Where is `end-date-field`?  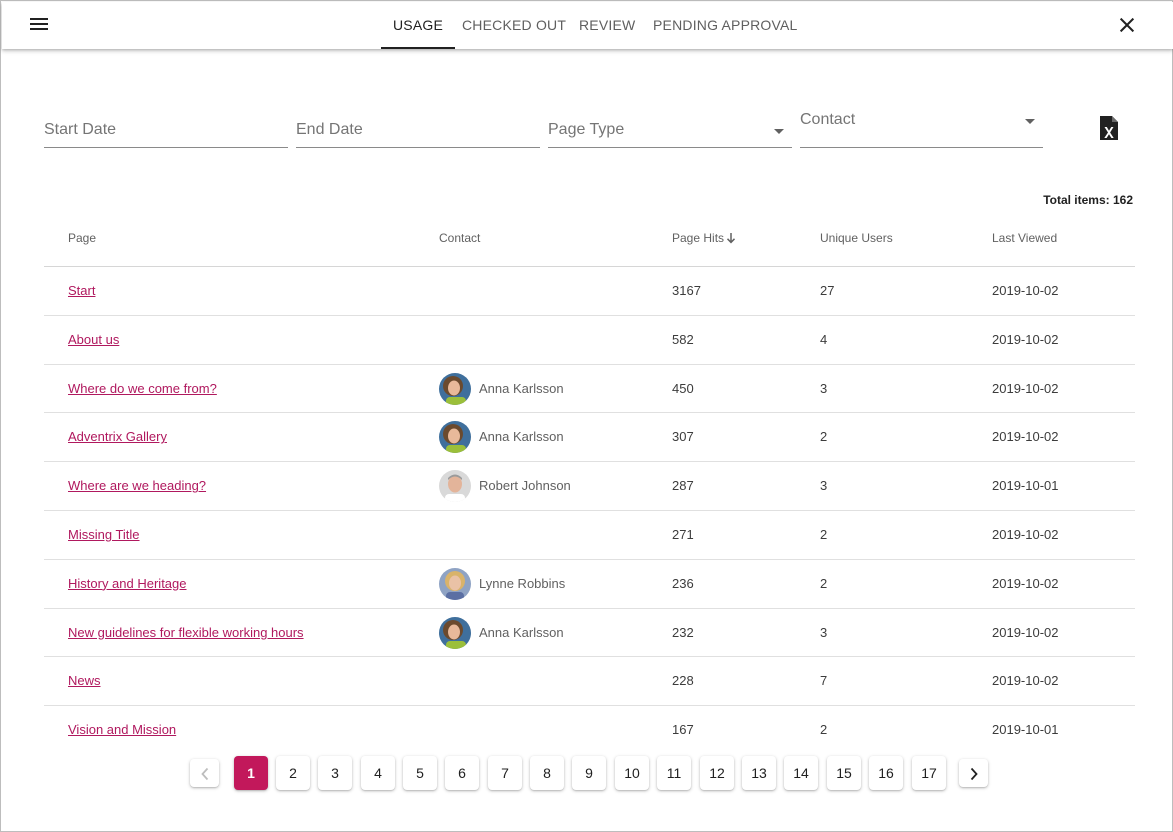
end-date-field is located at coordinates (418, 126).